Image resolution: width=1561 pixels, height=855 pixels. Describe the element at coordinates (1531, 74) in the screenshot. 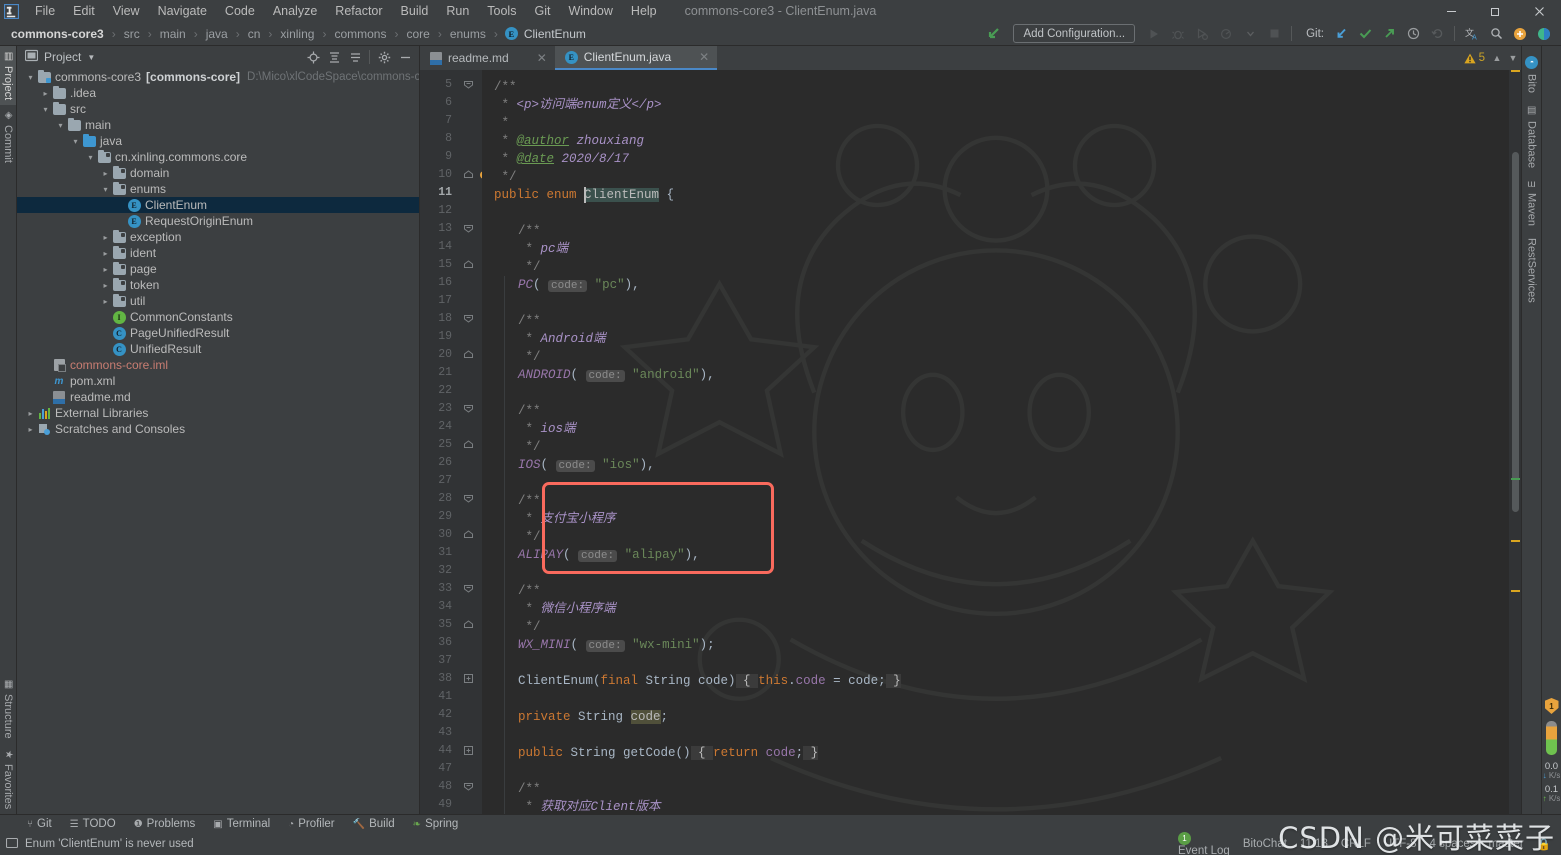

I see `sidebar-item-bito: ◐ Bito` at that location.